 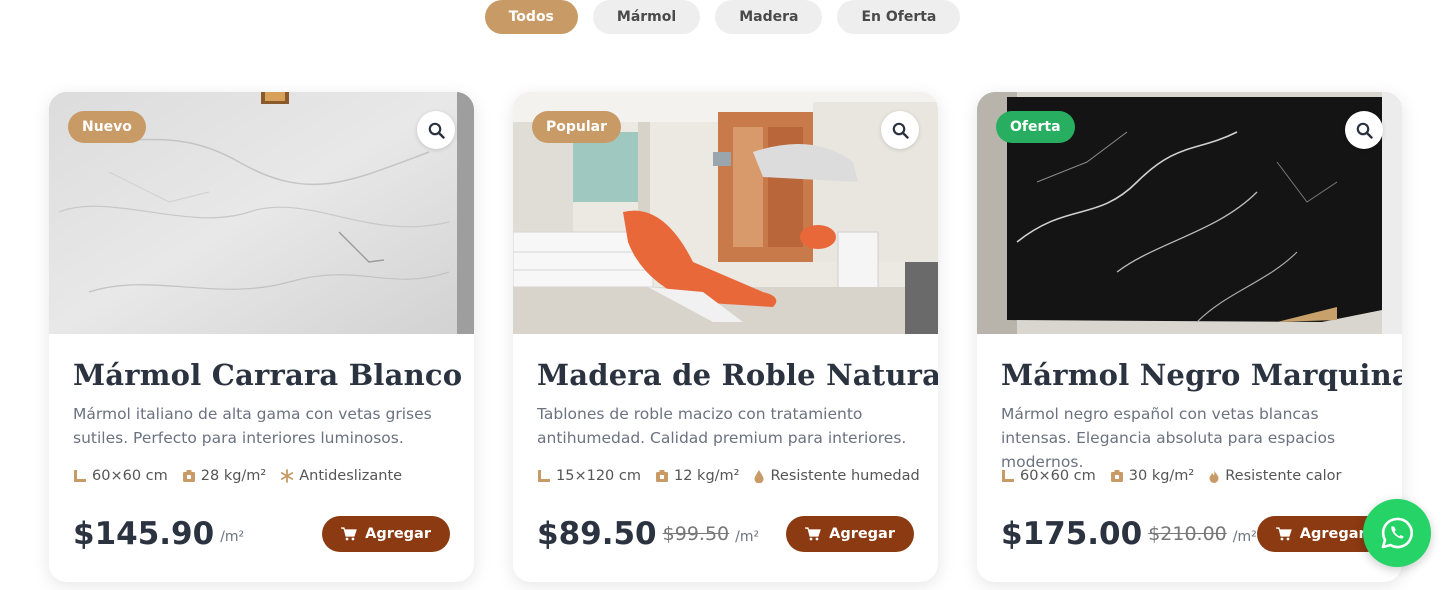 What do you see at coordinates (1189, 213) in the screenshot?
I see `product-image: Oferta` at bounding box center [1189, 213].